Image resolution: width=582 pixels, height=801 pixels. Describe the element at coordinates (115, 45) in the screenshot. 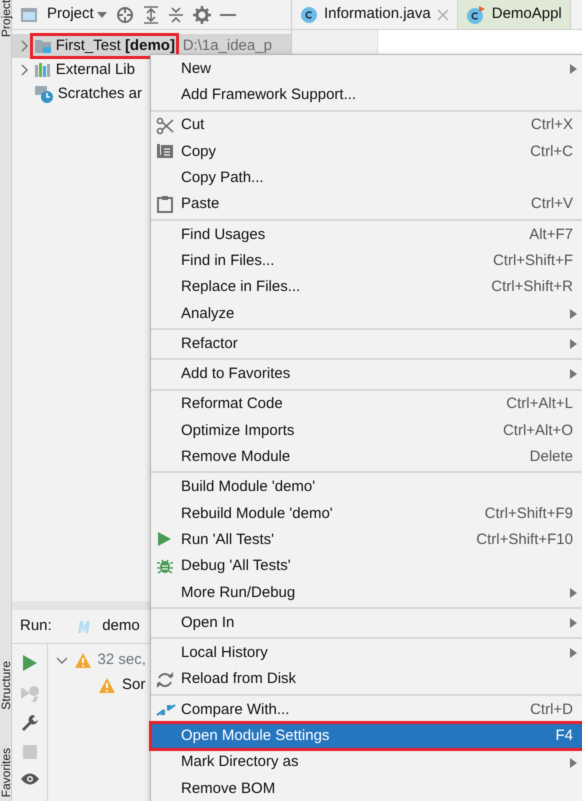

I see `tree-label: First_Test [demo]` at that location.